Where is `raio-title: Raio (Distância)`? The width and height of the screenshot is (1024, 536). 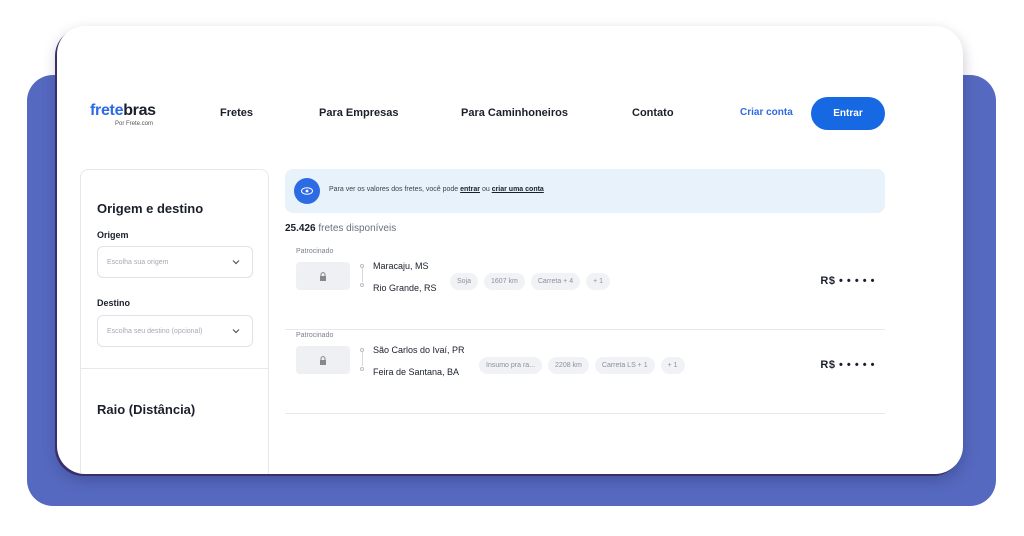
raio-title: Raio (Distância) is located at coordinates (146, 409).